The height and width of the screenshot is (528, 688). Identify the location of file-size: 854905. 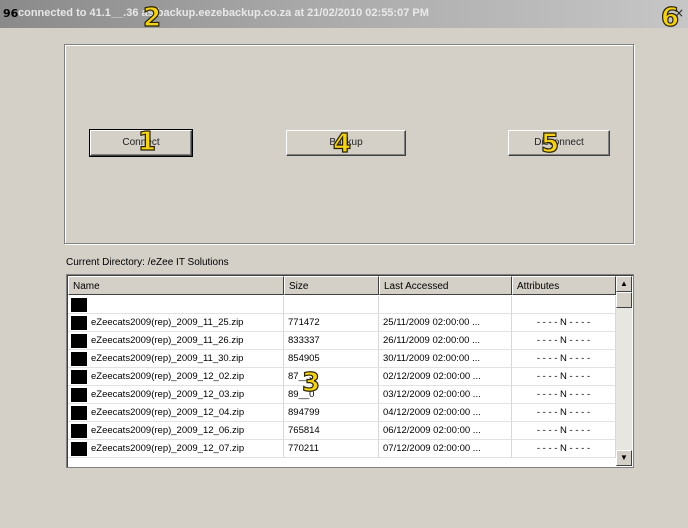
(331, 359).